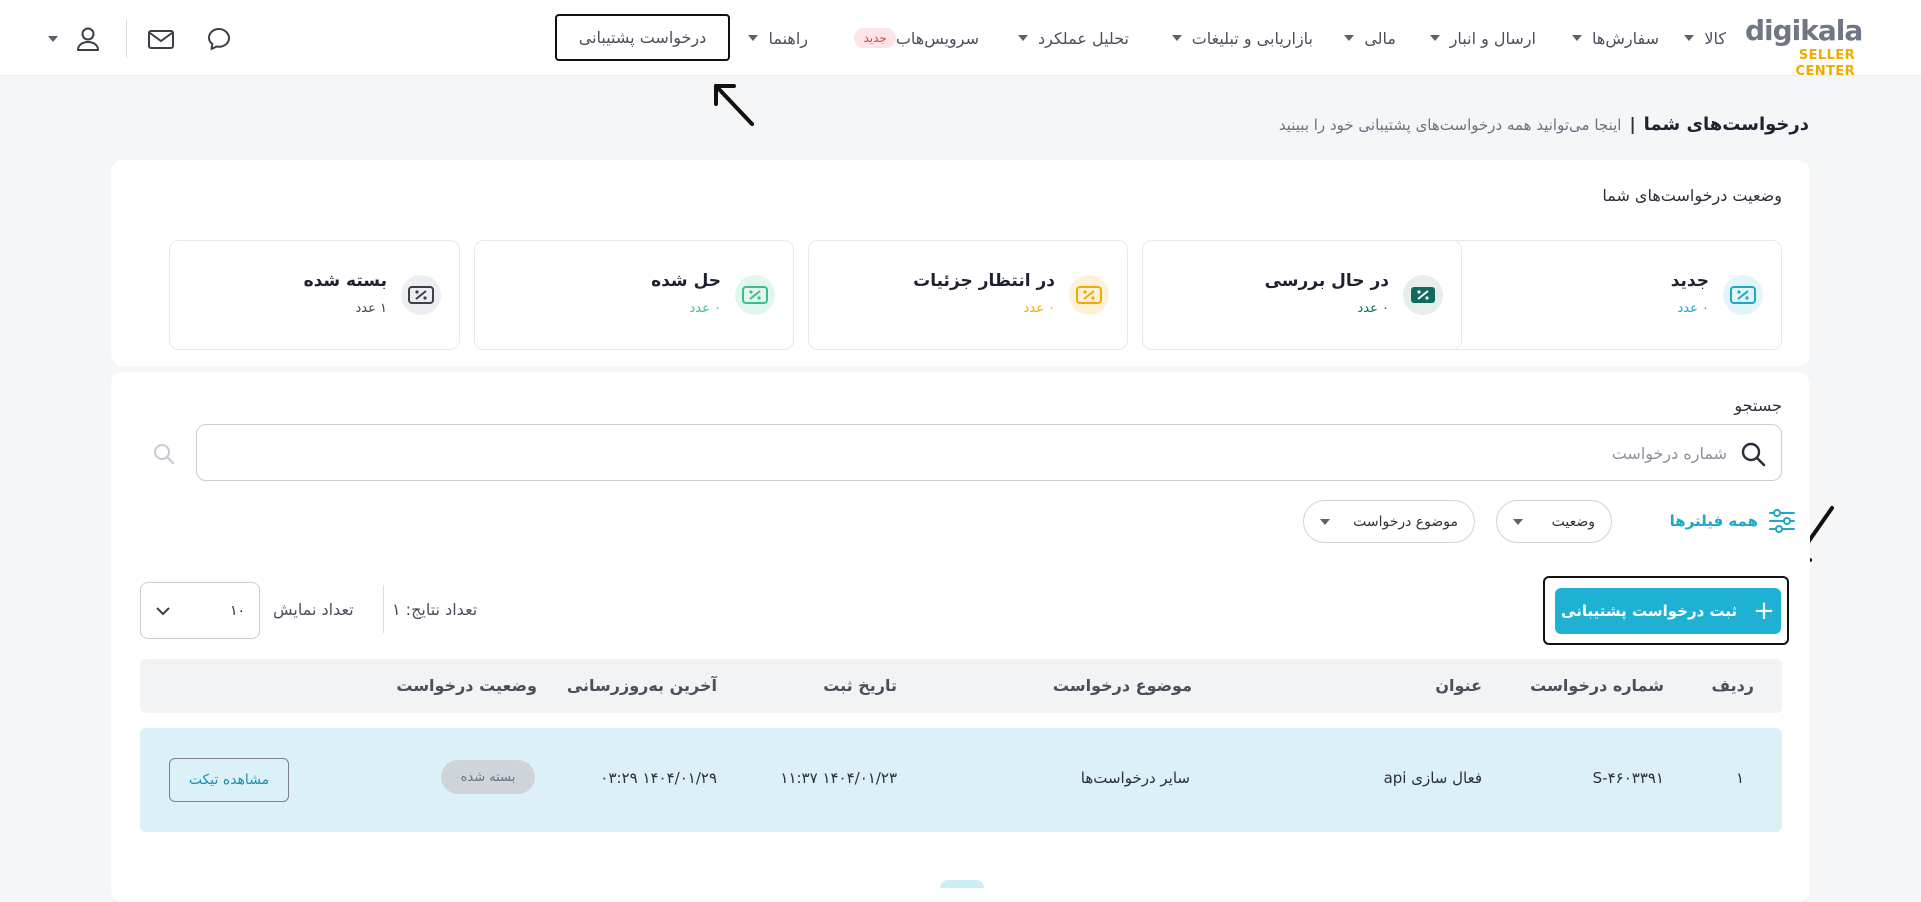 This screenshot has width=1921, height=902. What do you see at coordinates (1302, 295) in the screenshot?
I see `status-card-in-review: در حال بررسی ۰ عدد` at bounding box center [1302, 295].